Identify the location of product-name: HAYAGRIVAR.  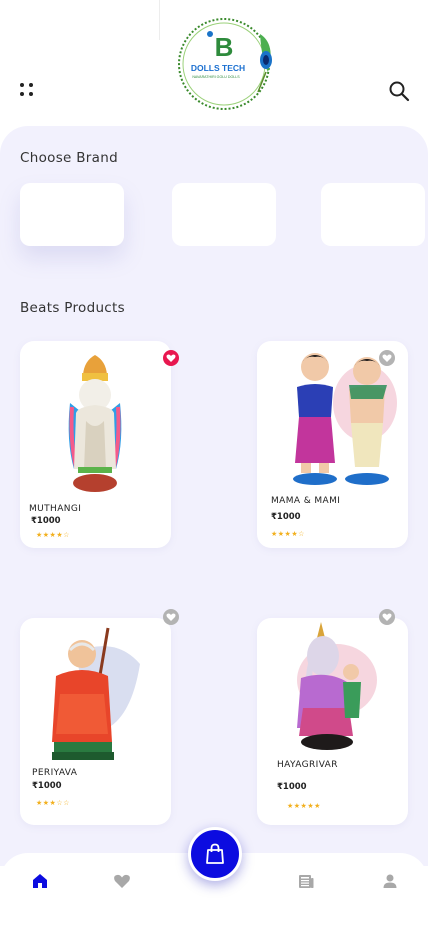
(307, 765).